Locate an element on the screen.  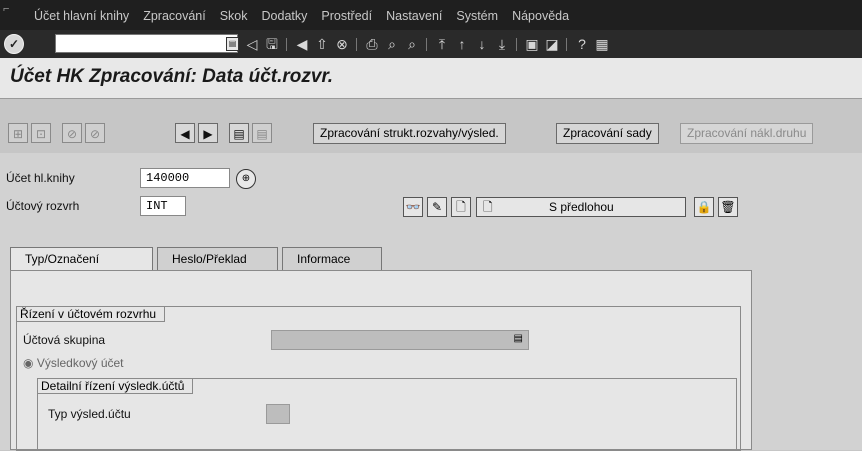
account-group-field: ▤ is located at coordinates (400, 340).